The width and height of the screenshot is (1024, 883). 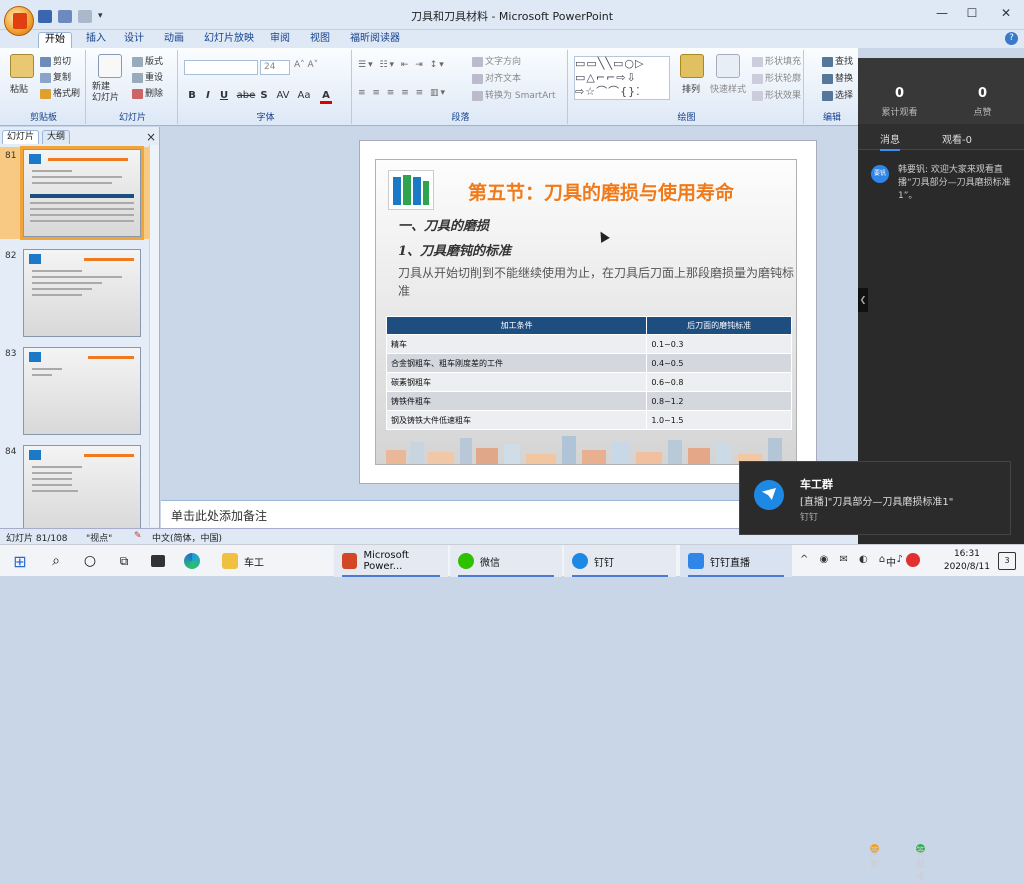 I want to click on slide-number: 81, so click(x=11, y=156).